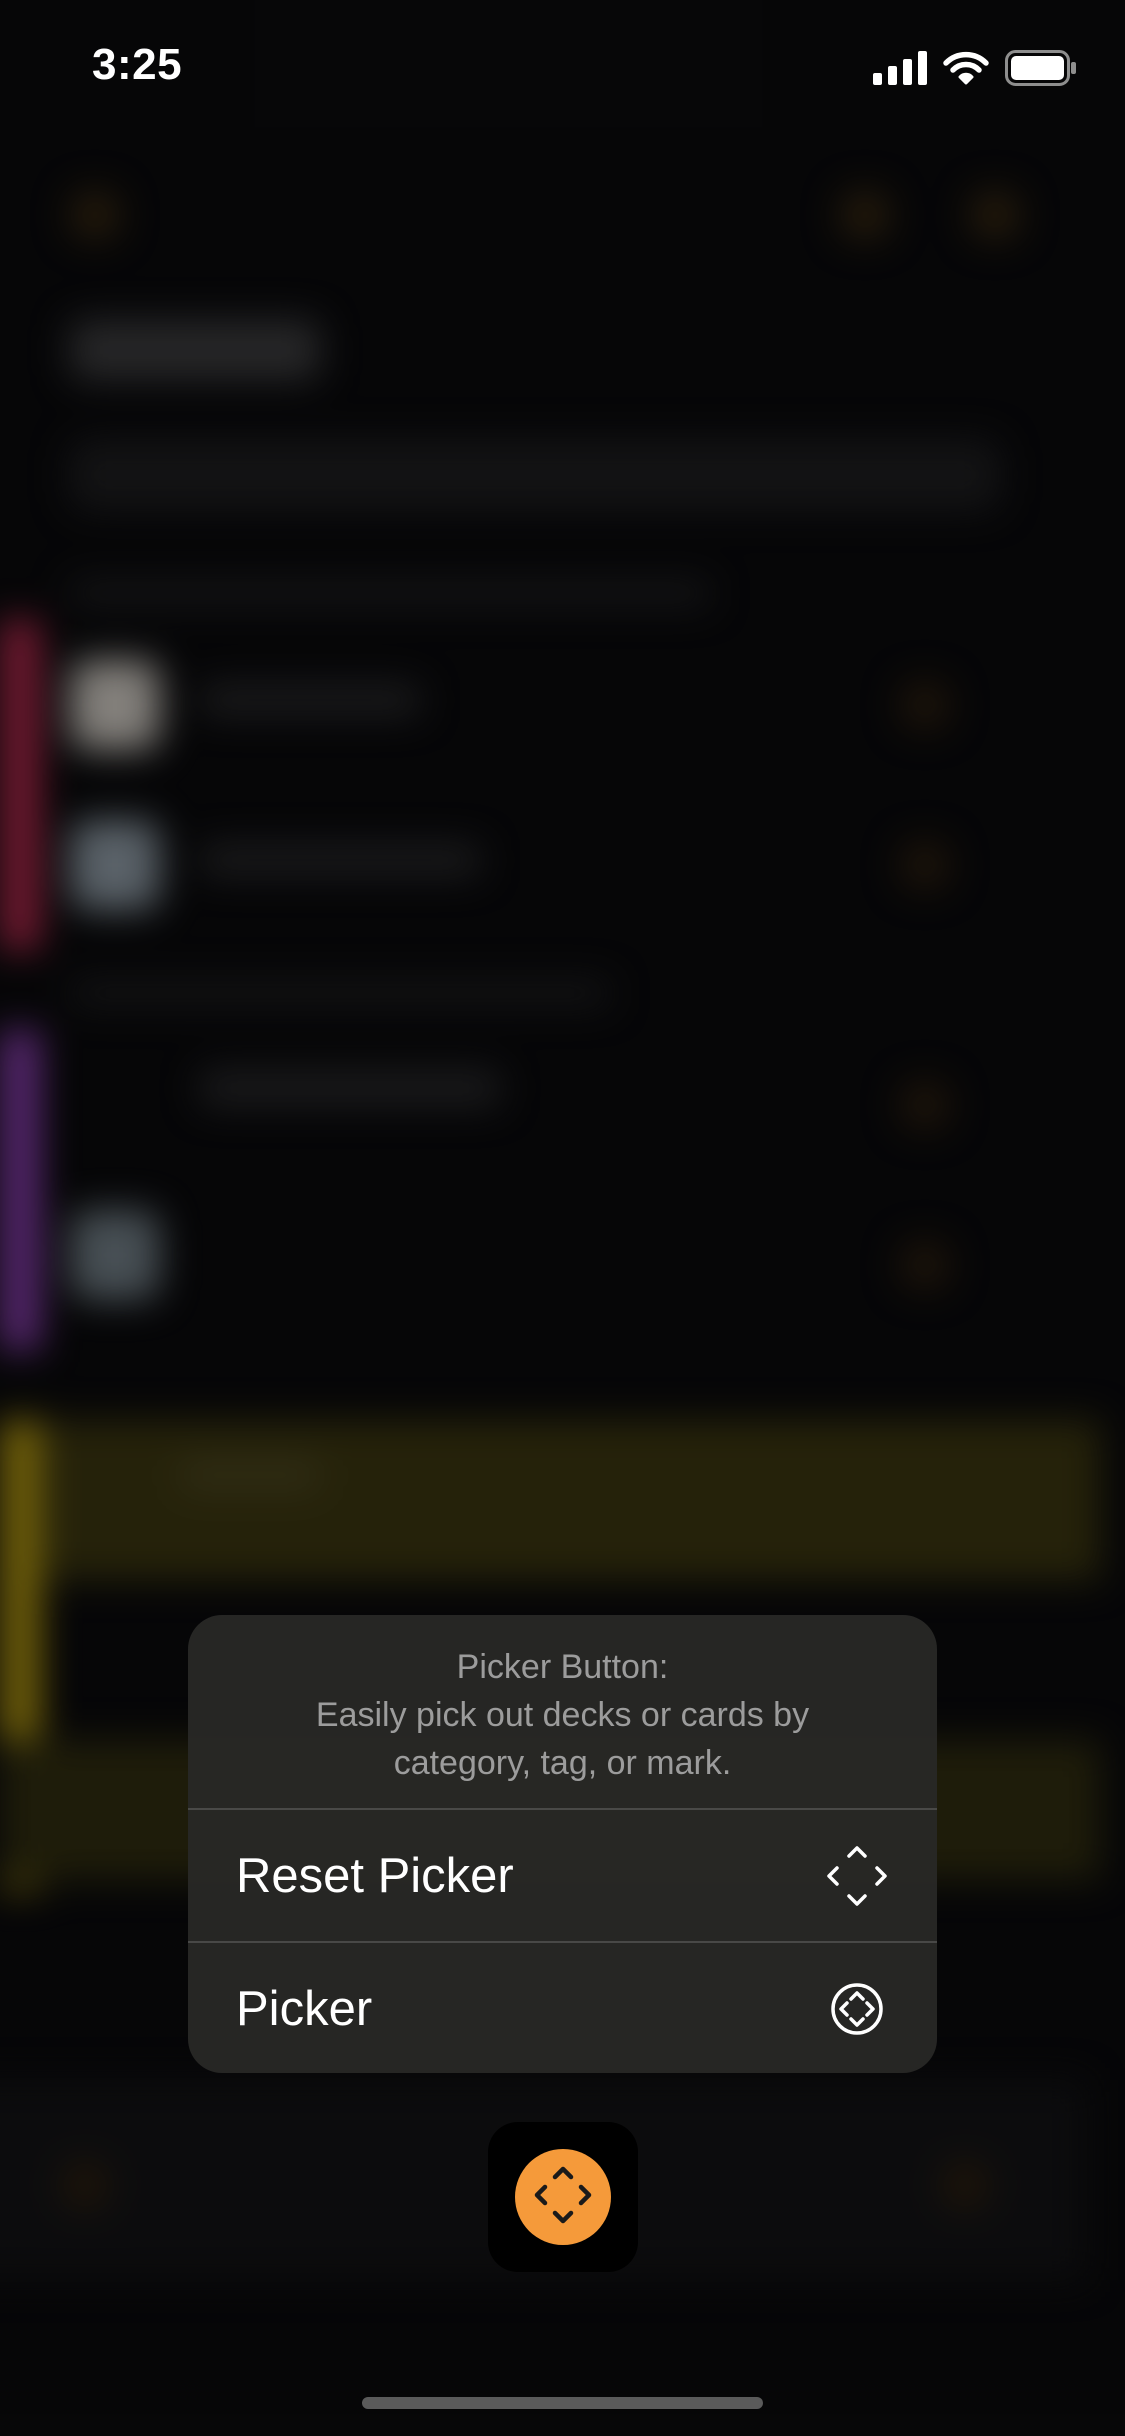 This screenshot has width=1125, height=2436. What do you see at coordinates (304, 2008) in the screenshot?
I see `picker-label: Picker` at bounding box center [304, 2008].